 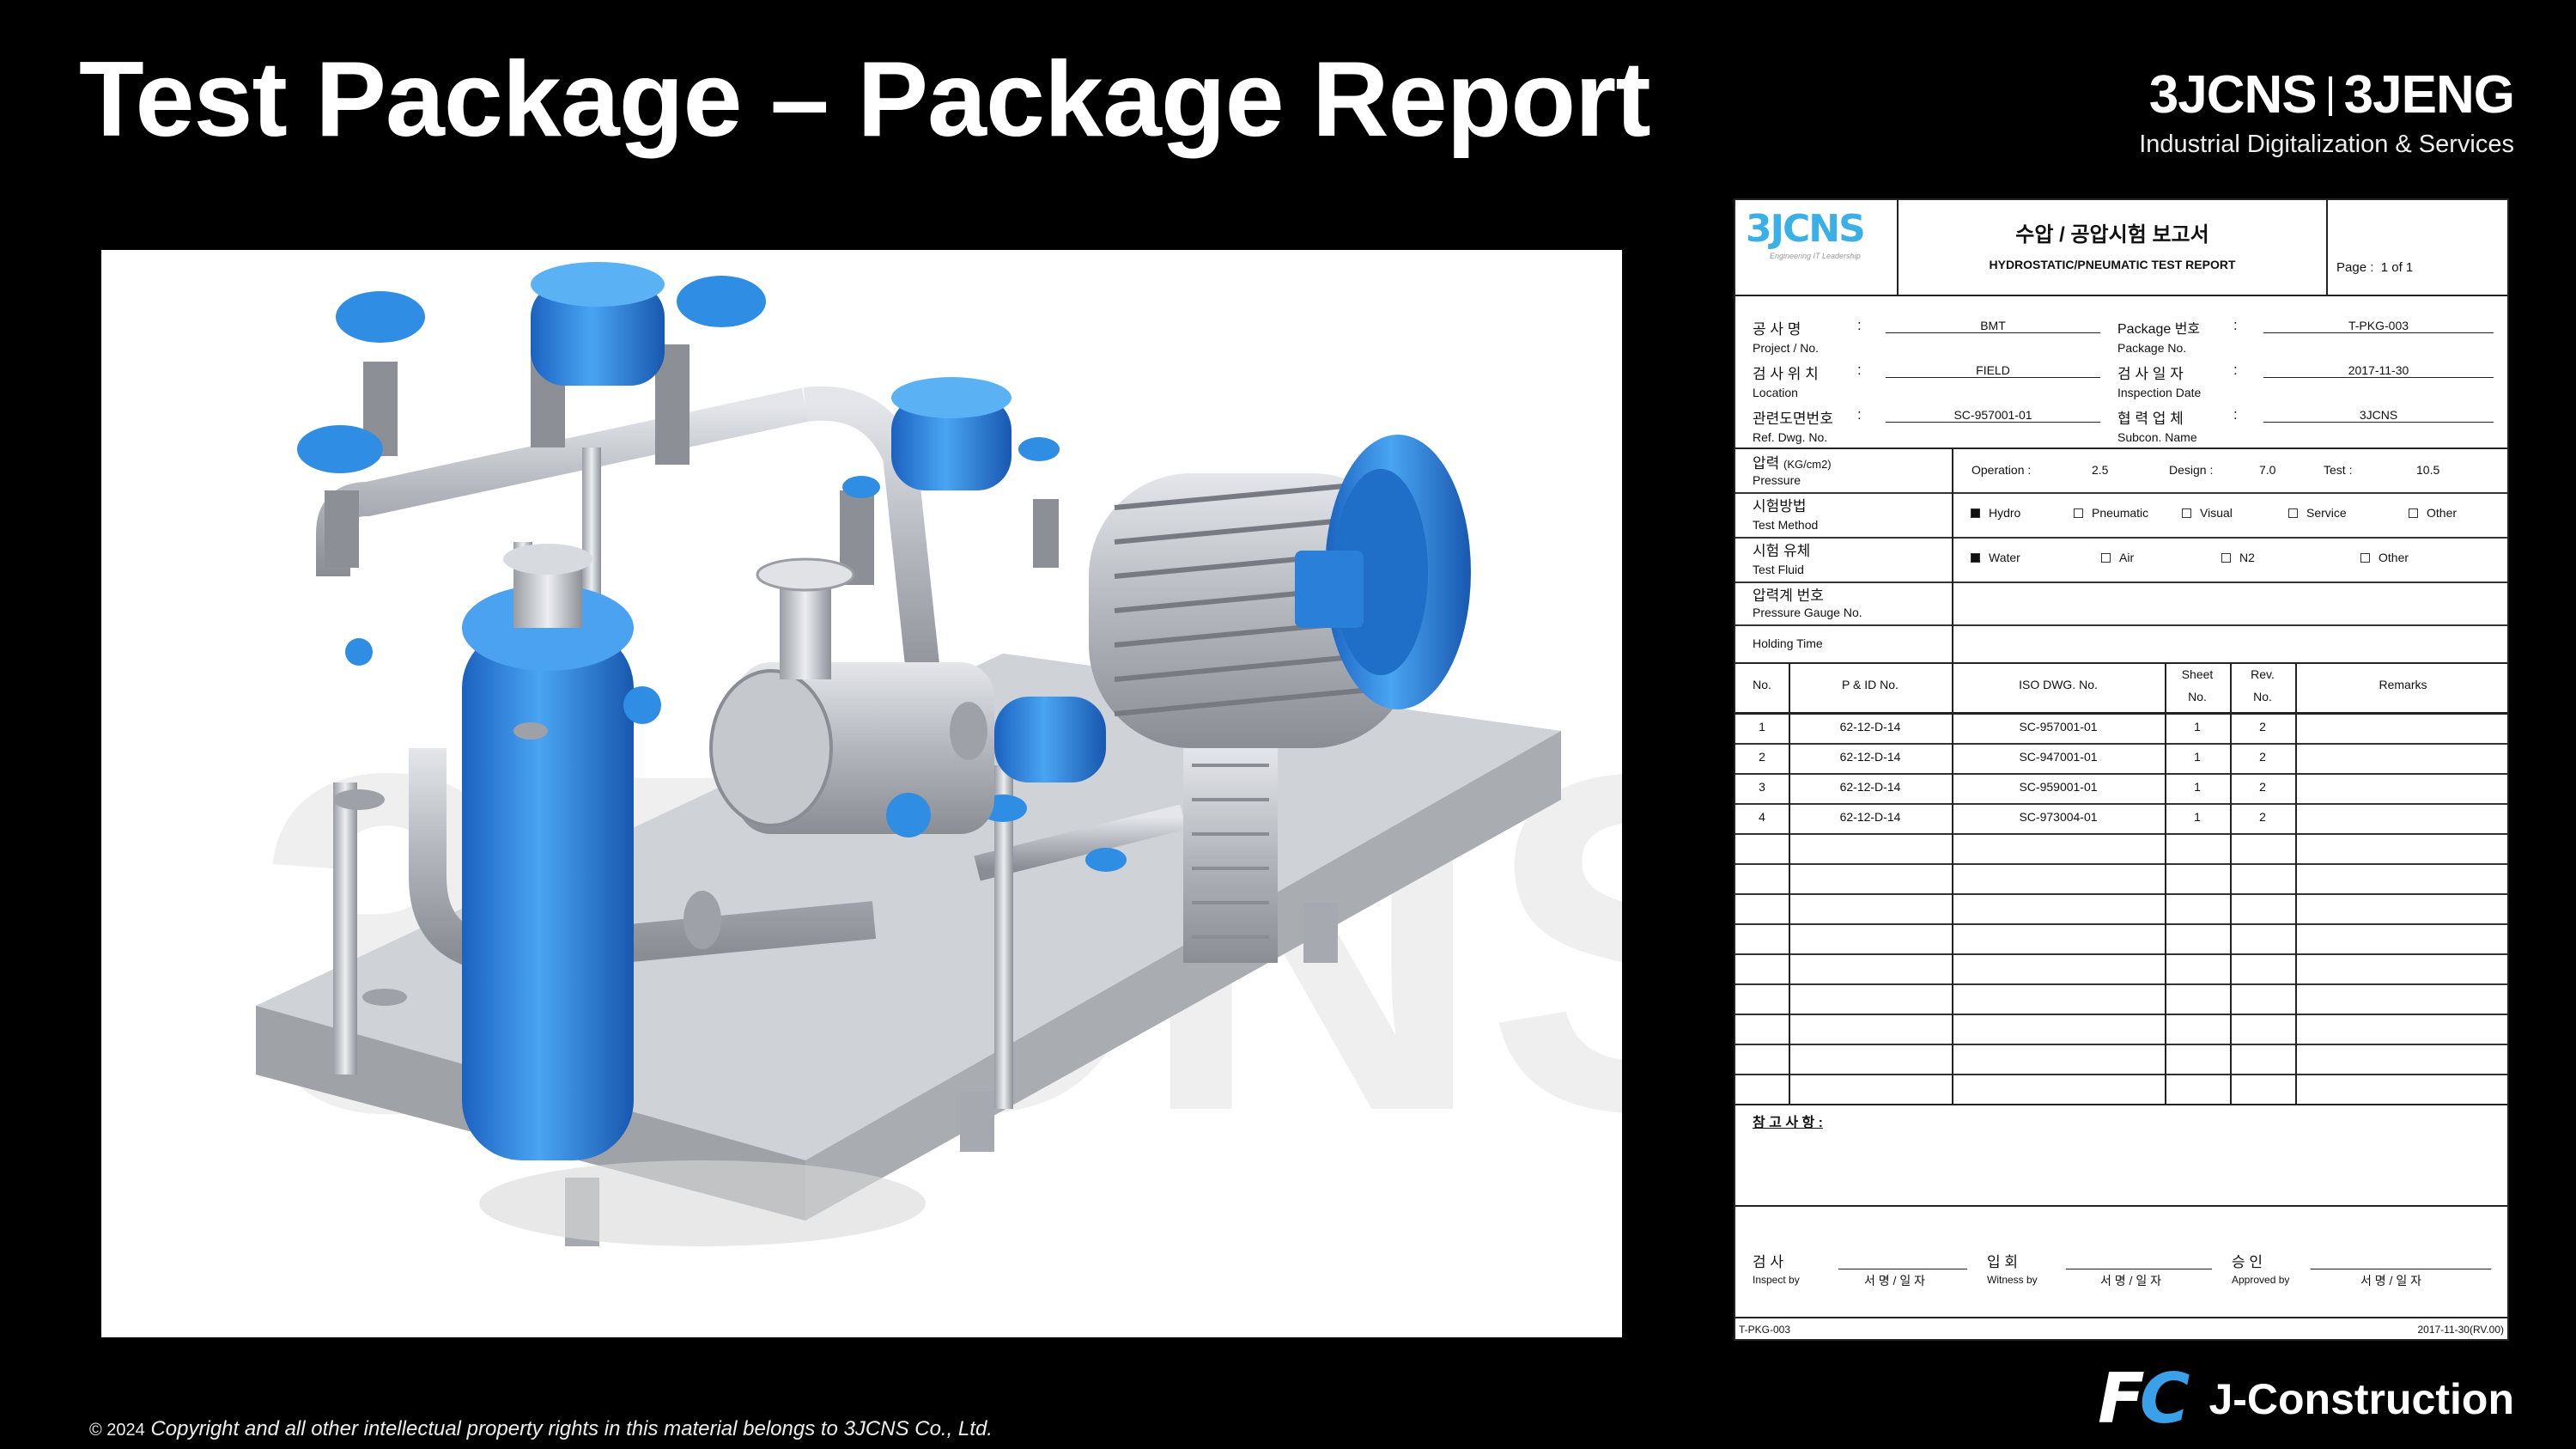 I want to click on j-construction-name: J-Construction, so click(x=2361, y=1398).